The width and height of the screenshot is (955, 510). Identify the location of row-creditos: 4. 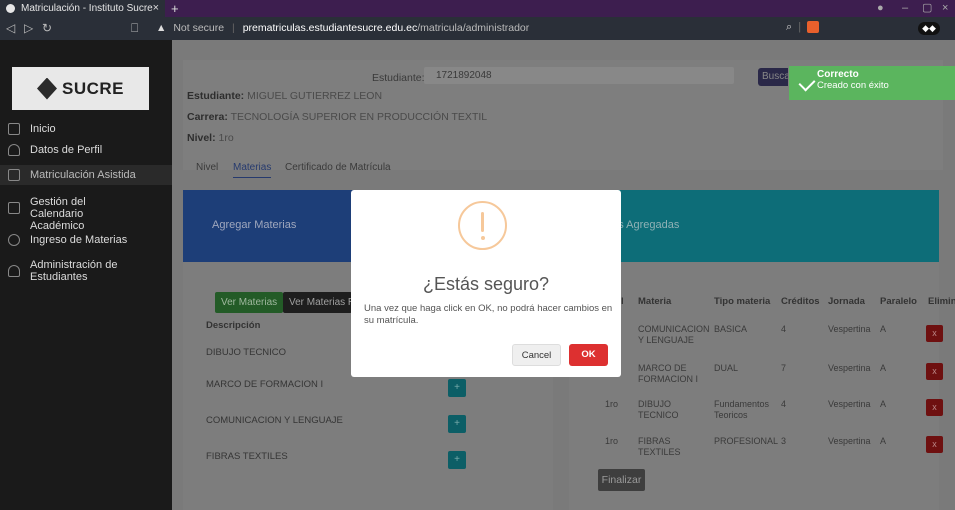
(784, 404).